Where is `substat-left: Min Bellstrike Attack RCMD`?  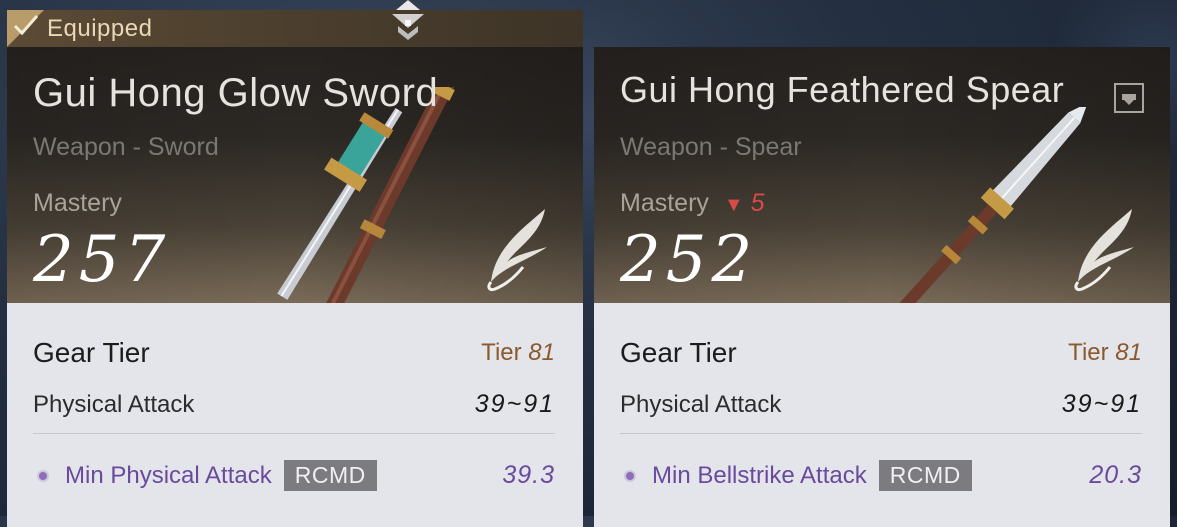 substat-left: Min Bellstrike Attack RCMD is located at coordinates (796, 475).